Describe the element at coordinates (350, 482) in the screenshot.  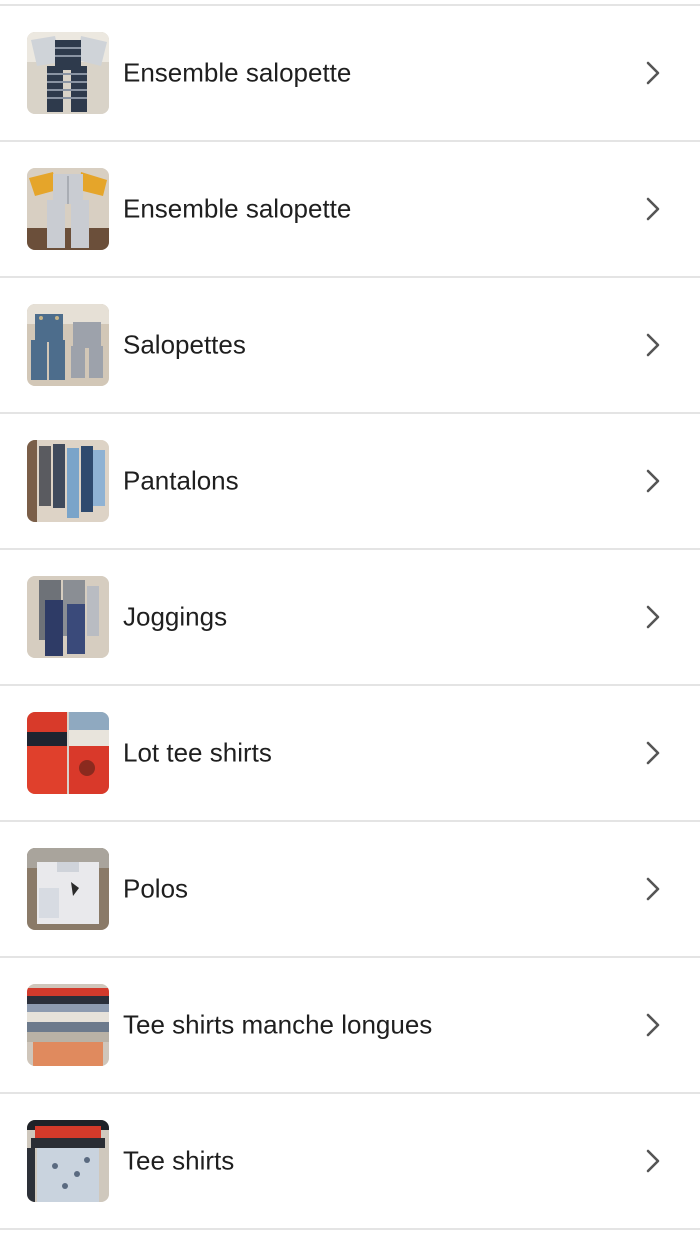
I see `list-item-pantalons: Pantalons` at that location.